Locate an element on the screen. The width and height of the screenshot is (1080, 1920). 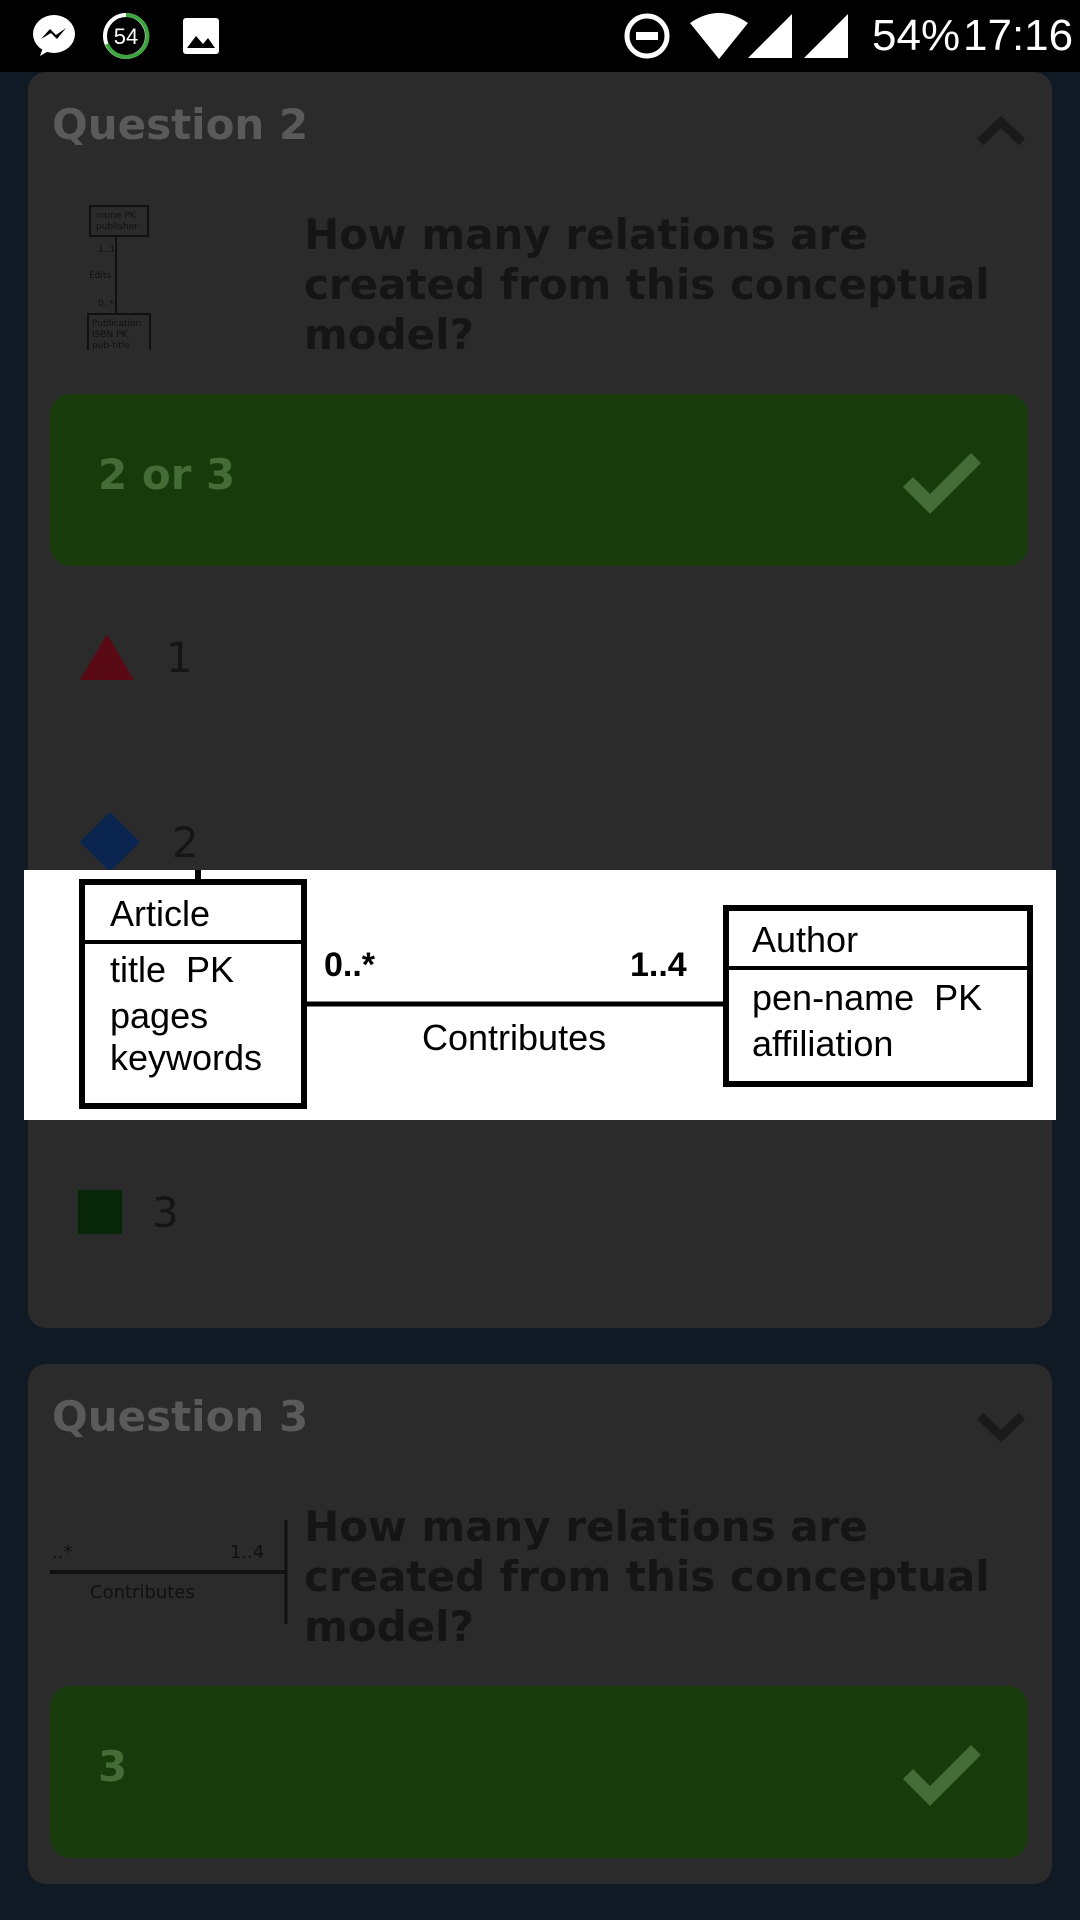
option-label: 1 is located at coordinates (179, 657).